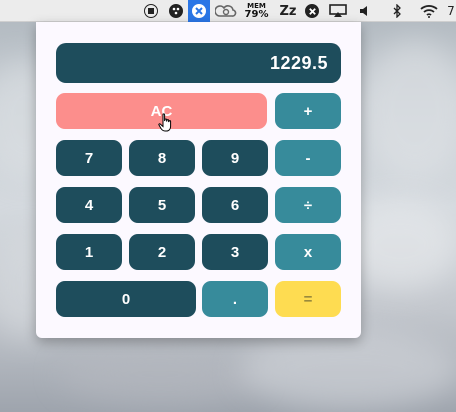 The height and width of the screenshot is (412, 456). I want to click on nine-button: 9, so click(235, 158).